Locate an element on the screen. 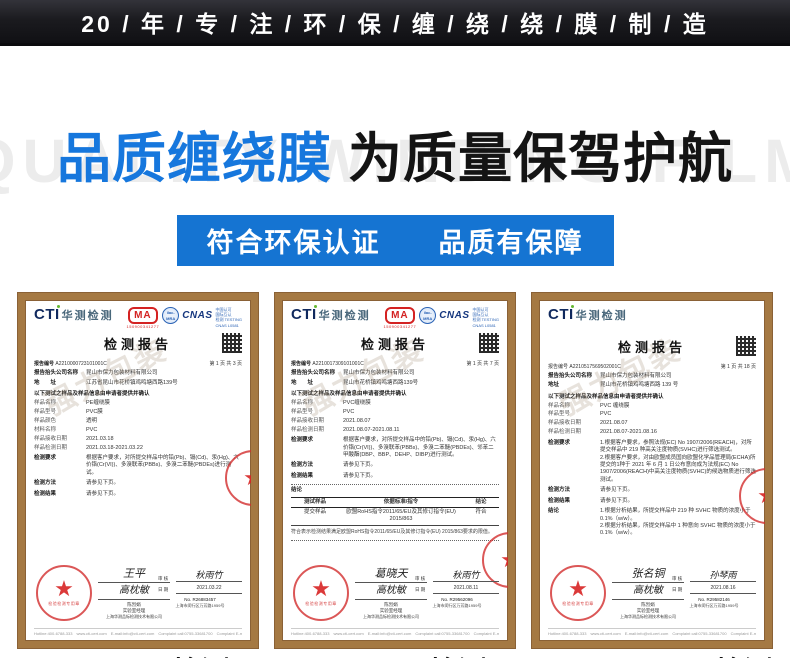  field-row: 样品检测日期 2021.08.07-2021.08.16 is located at coordinates (602, 432).